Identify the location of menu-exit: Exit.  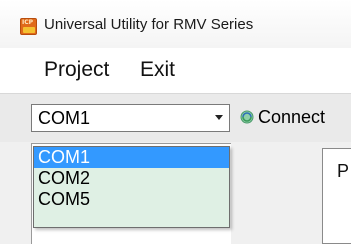
(157, 70).